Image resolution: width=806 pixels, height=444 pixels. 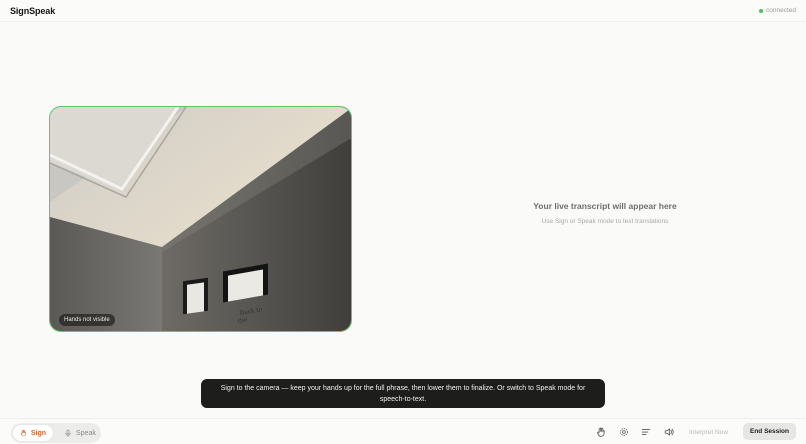 What do you see at coordinates (87, 320) in the screenshot?
I see `hands-status-badge: Hands not visible` at bounding box center [87, 320].